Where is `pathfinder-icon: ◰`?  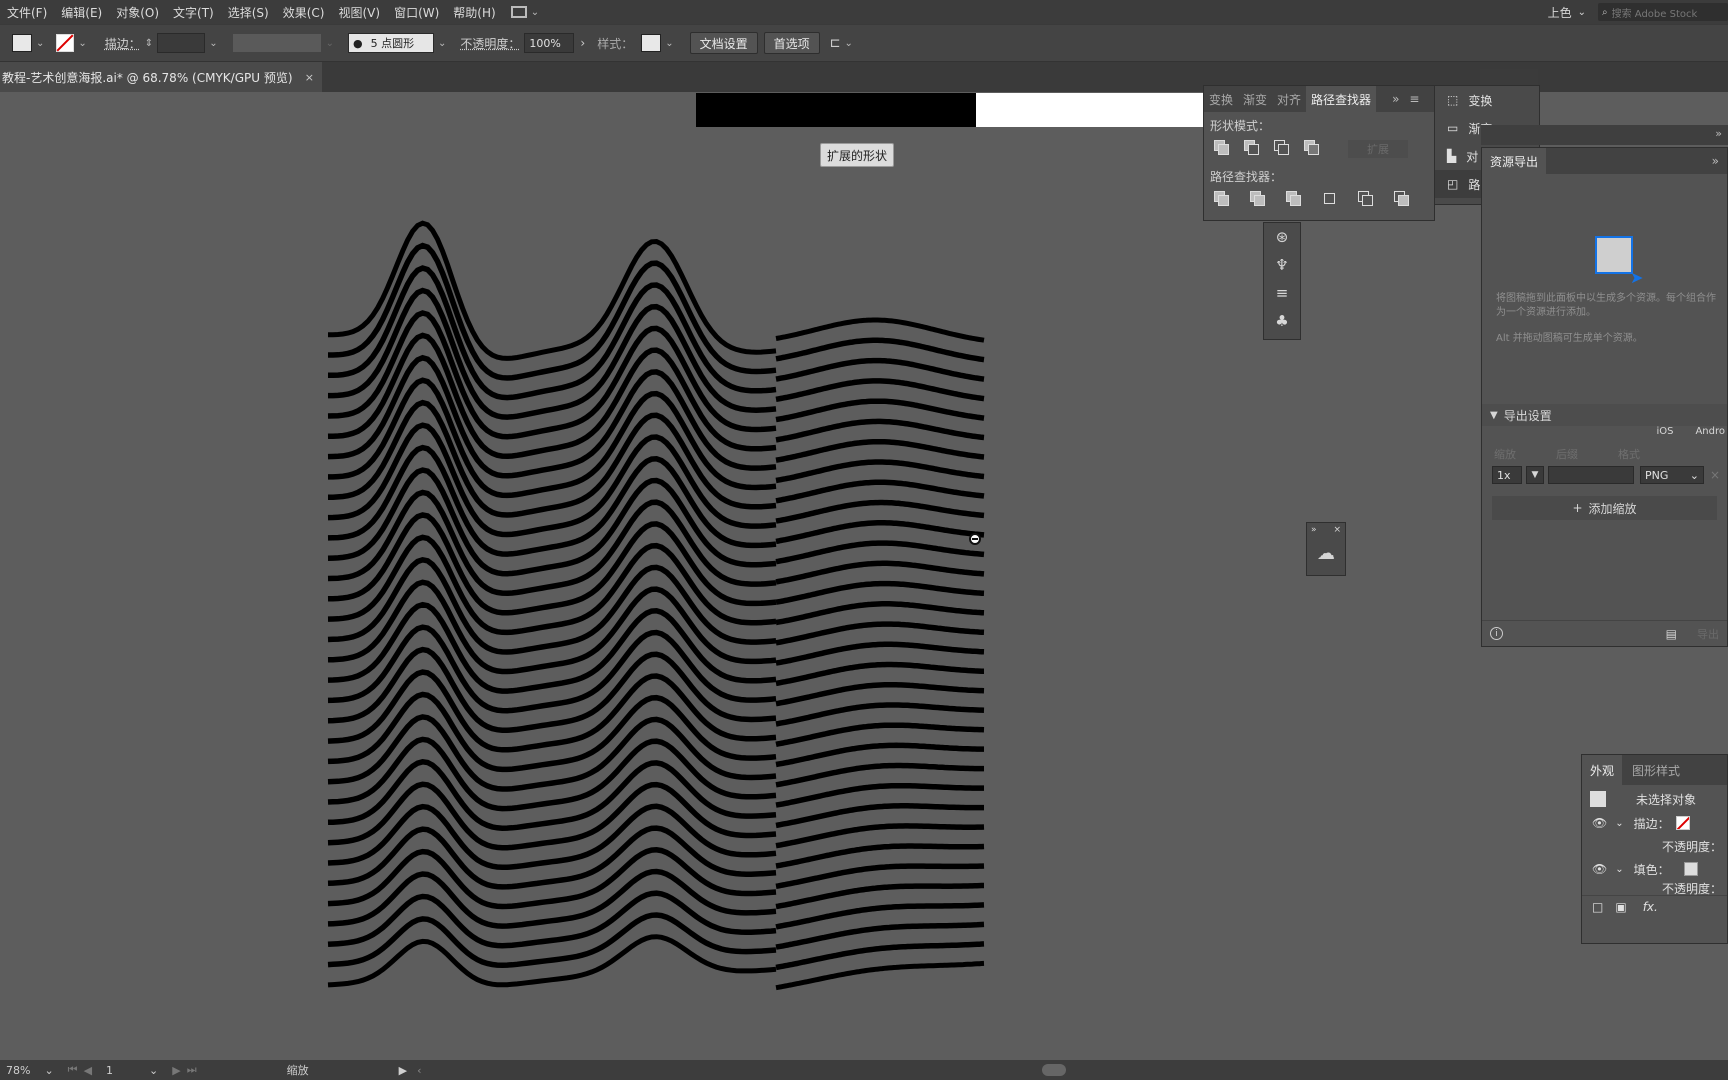 pathfinder-icon: ◰ is located at coordinates (1453, 184).